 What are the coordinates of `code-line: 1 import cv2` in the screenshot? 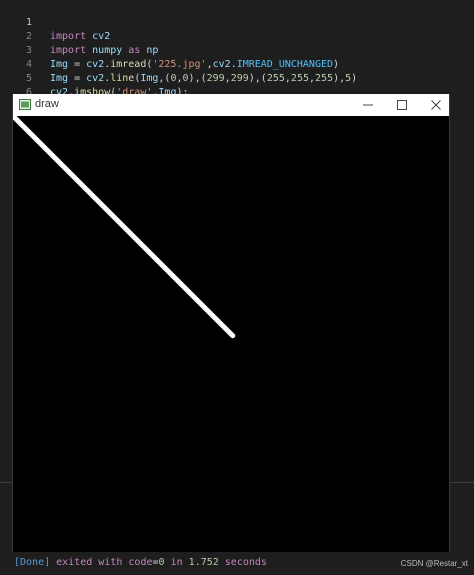 It's located at (237, 22).